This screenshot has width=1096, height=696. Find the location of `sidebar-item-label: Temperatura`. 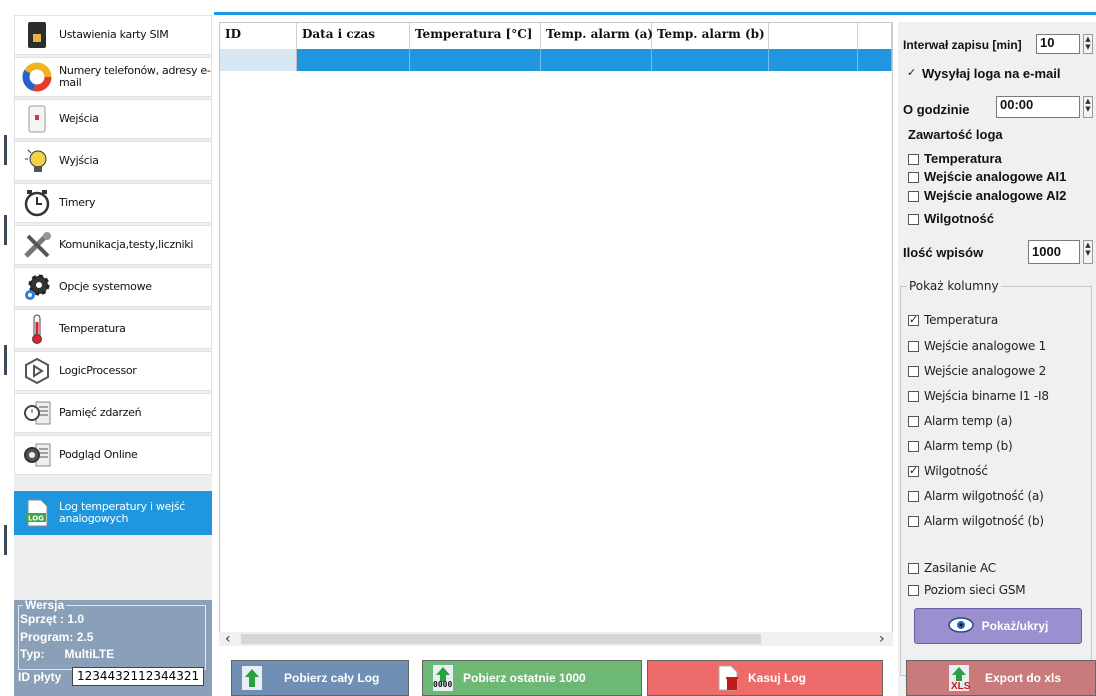

sidebar-item-label: Temperatura is located at coordinates (92, 328).